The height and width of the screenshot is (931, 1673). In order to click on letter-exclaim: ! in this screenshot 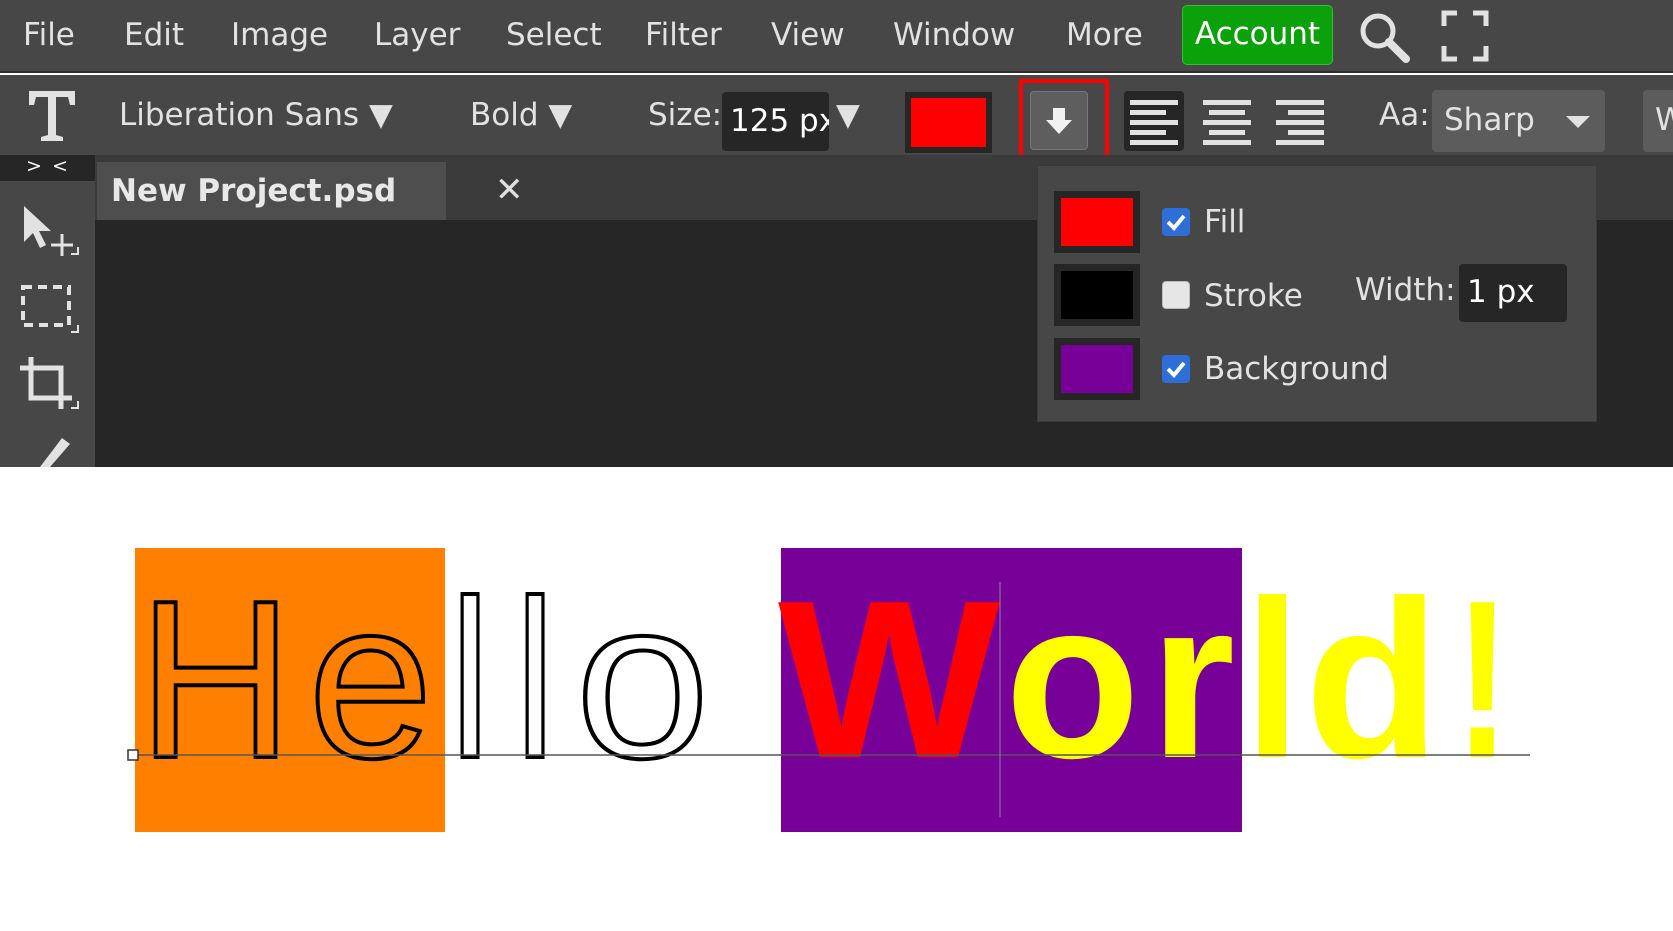, I will do `click(1482, 679)`.